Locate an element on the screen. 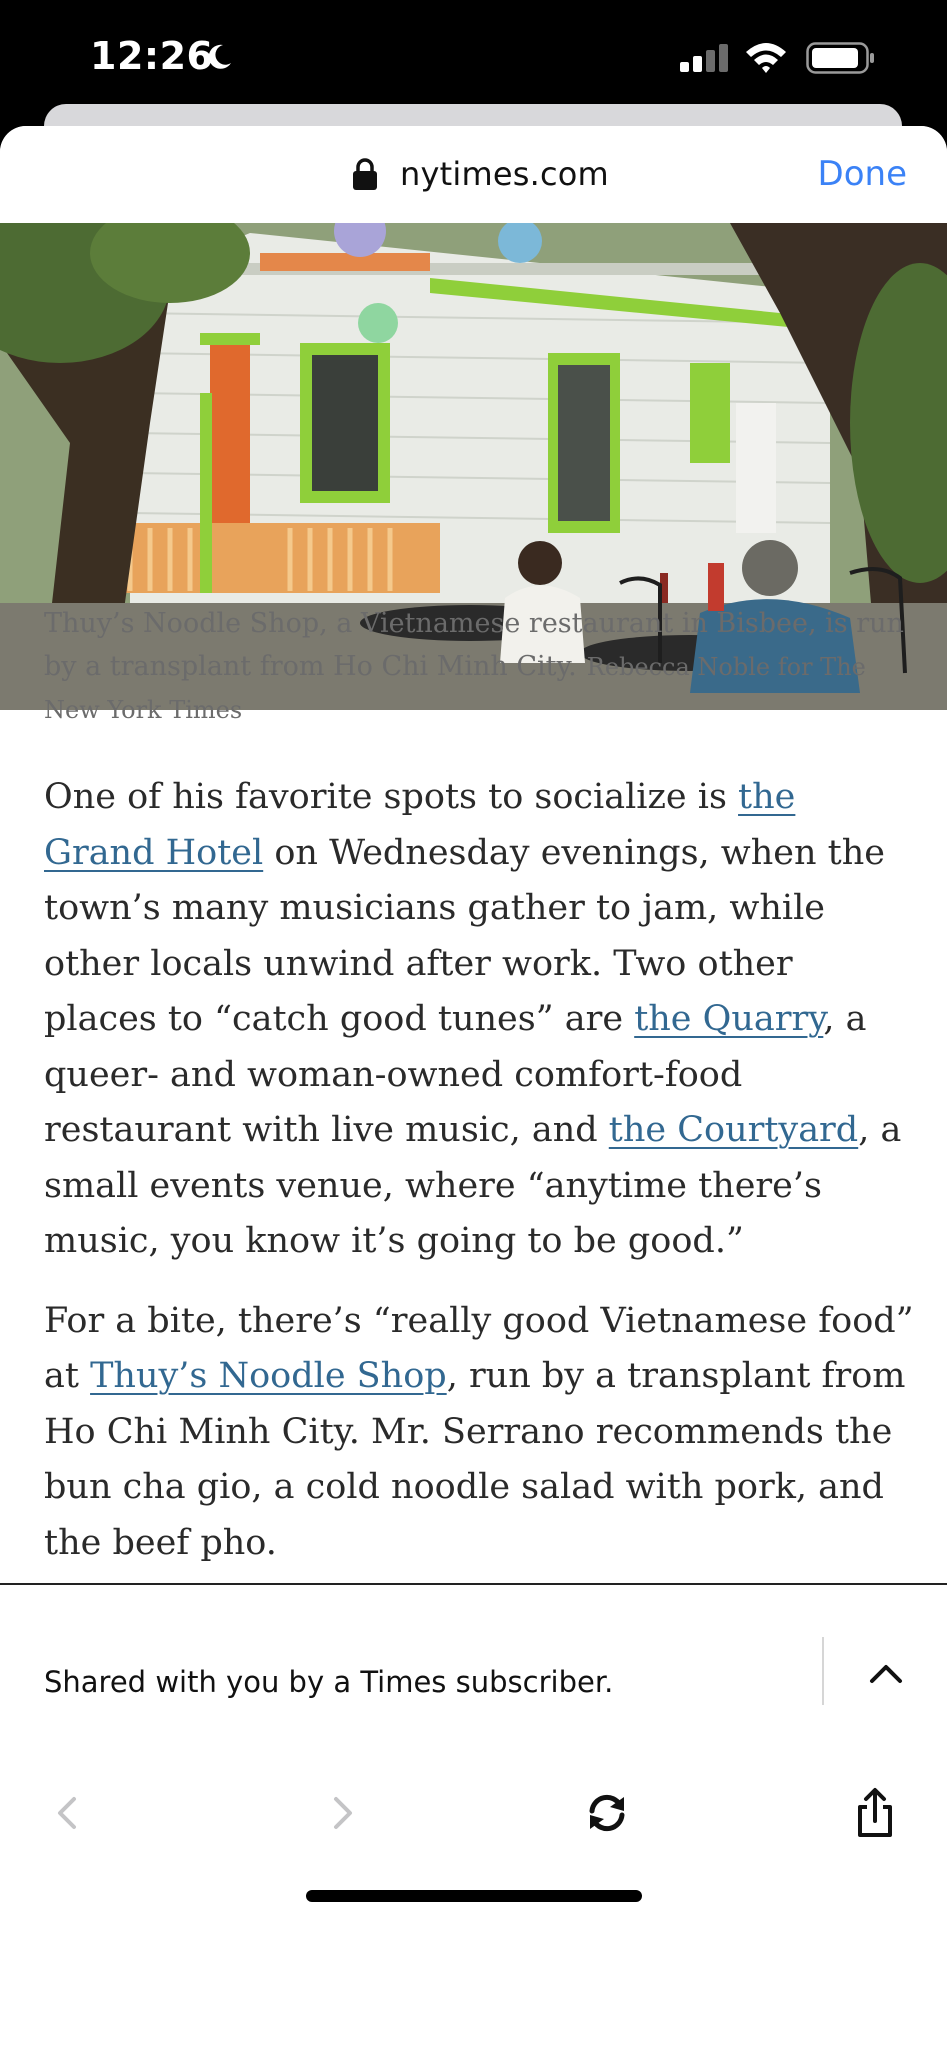 The image size is (947, 2048). refresh-icon is located at coordinates (607, 1813).